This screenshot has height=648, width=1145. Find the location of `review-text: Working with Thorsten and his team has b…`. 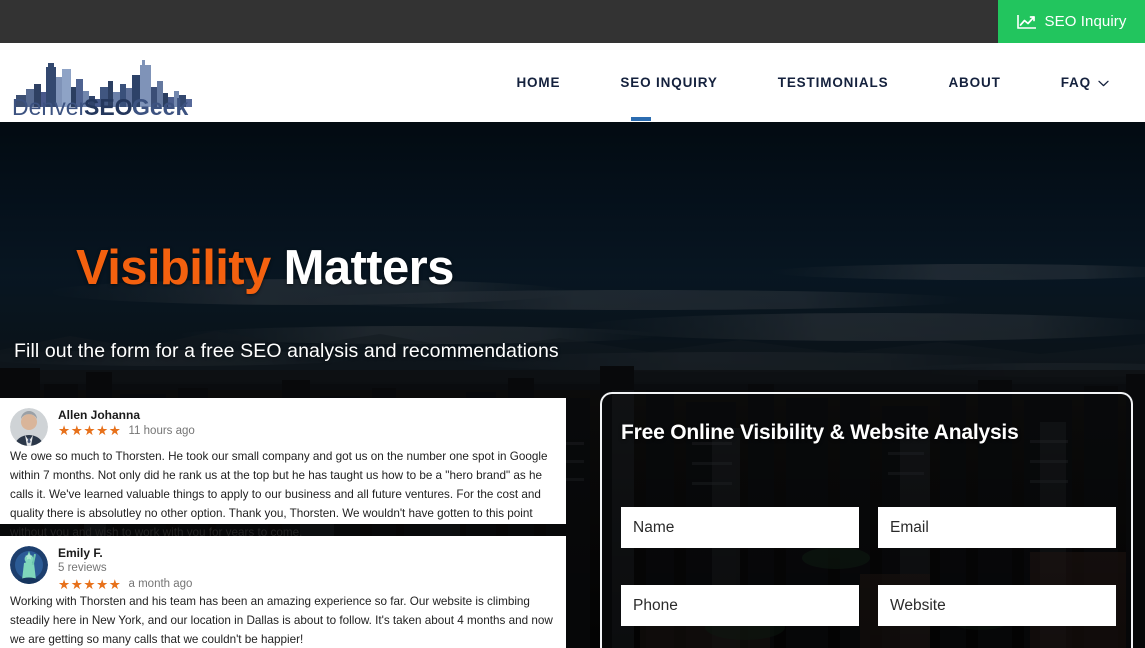

review-text: Working with Thorsten and his team has b… is located at coordinates (281, 620).